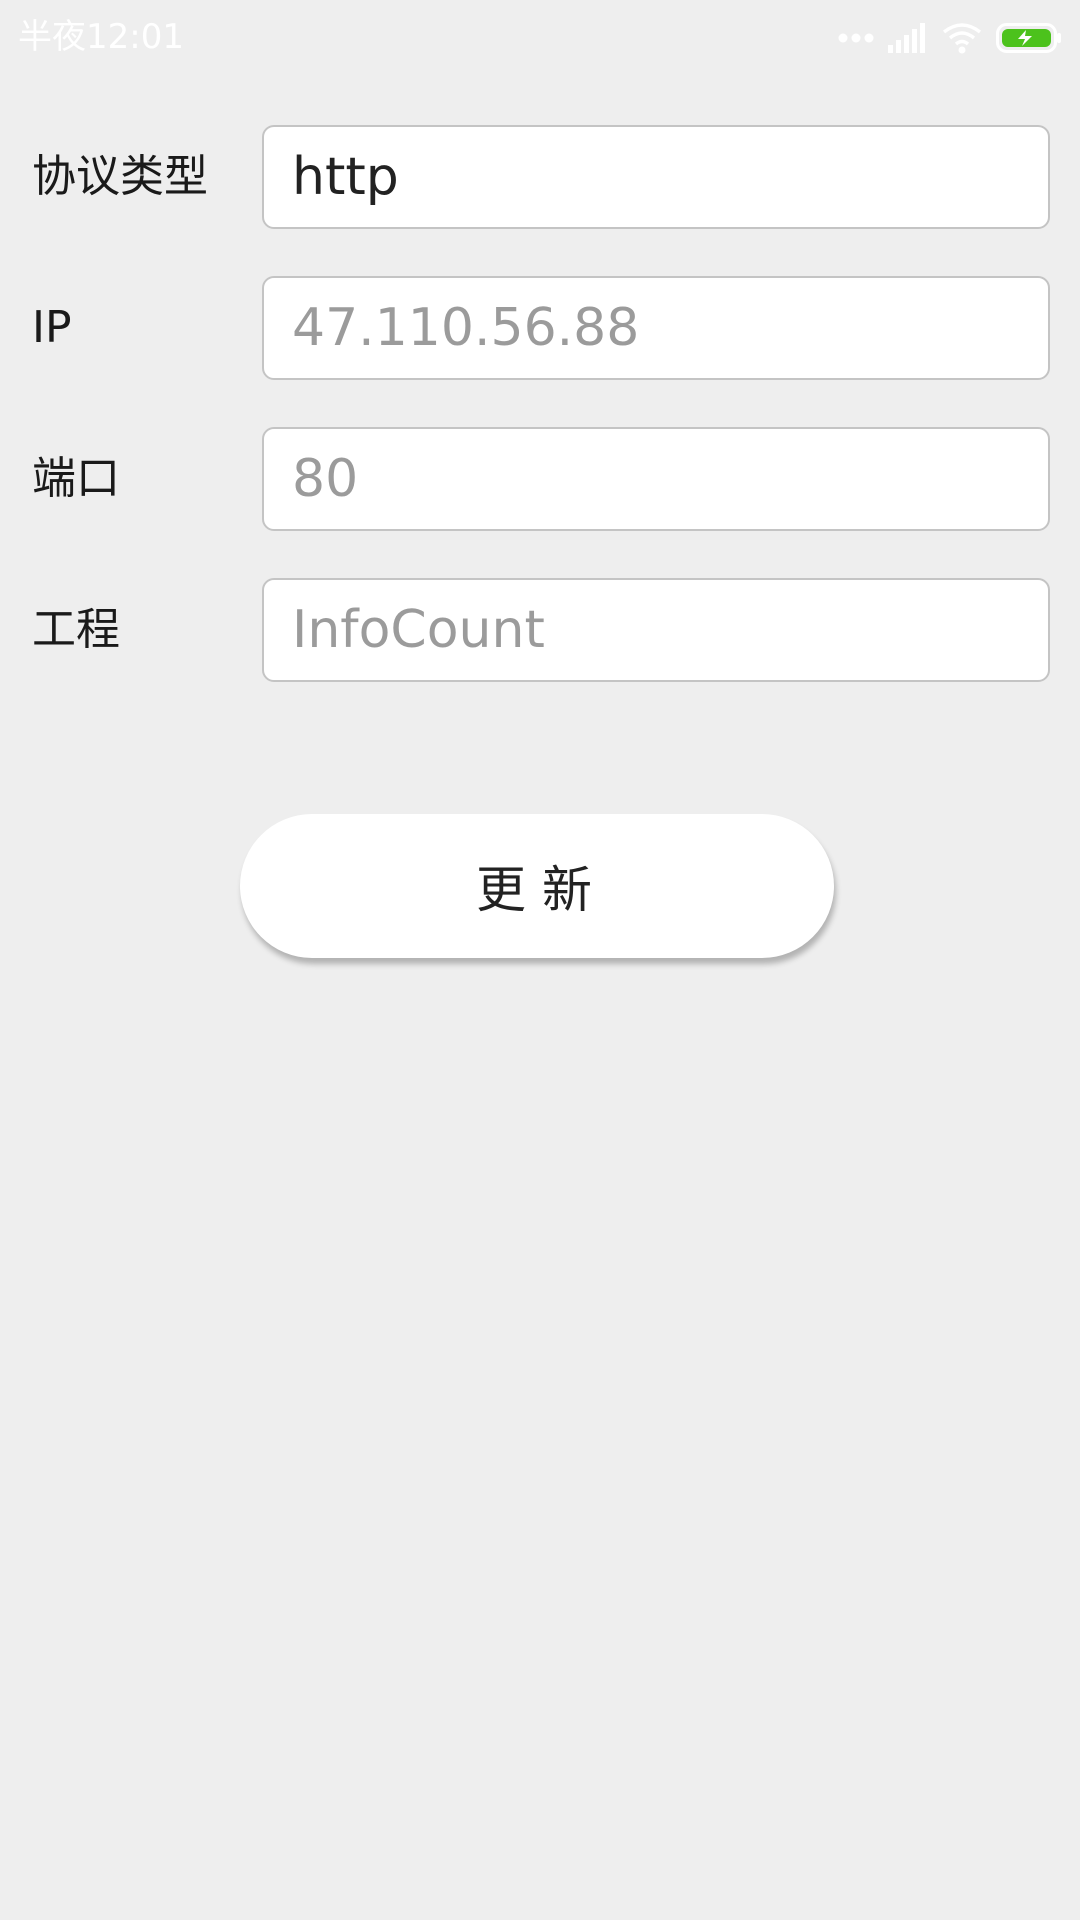  I want to click on more-dots-icon, so click(856, 38).